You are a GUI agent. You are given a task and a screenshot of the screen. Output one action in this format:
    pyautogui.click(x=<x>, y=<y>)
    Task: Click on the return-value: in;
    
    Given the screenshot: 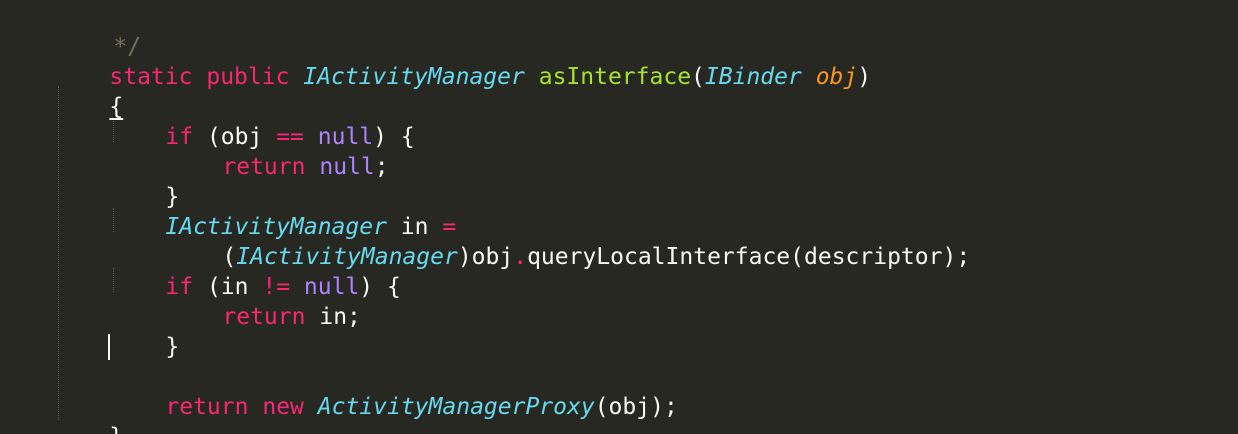 What is the action you would take?
    pyautogui.click(x=340, y=317)
    